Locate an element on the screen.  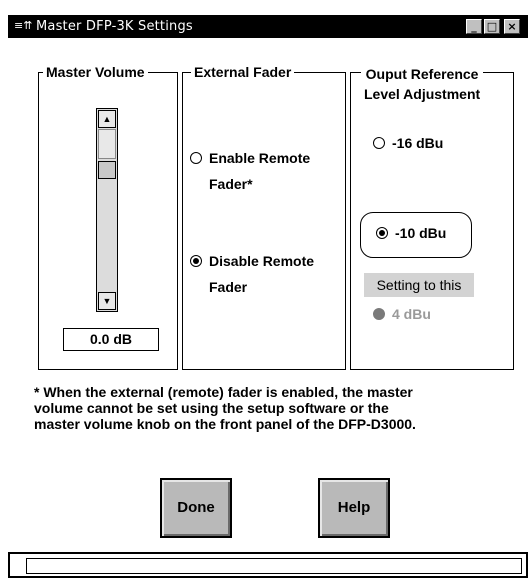
status-bar is located at coordinates (268, 565).